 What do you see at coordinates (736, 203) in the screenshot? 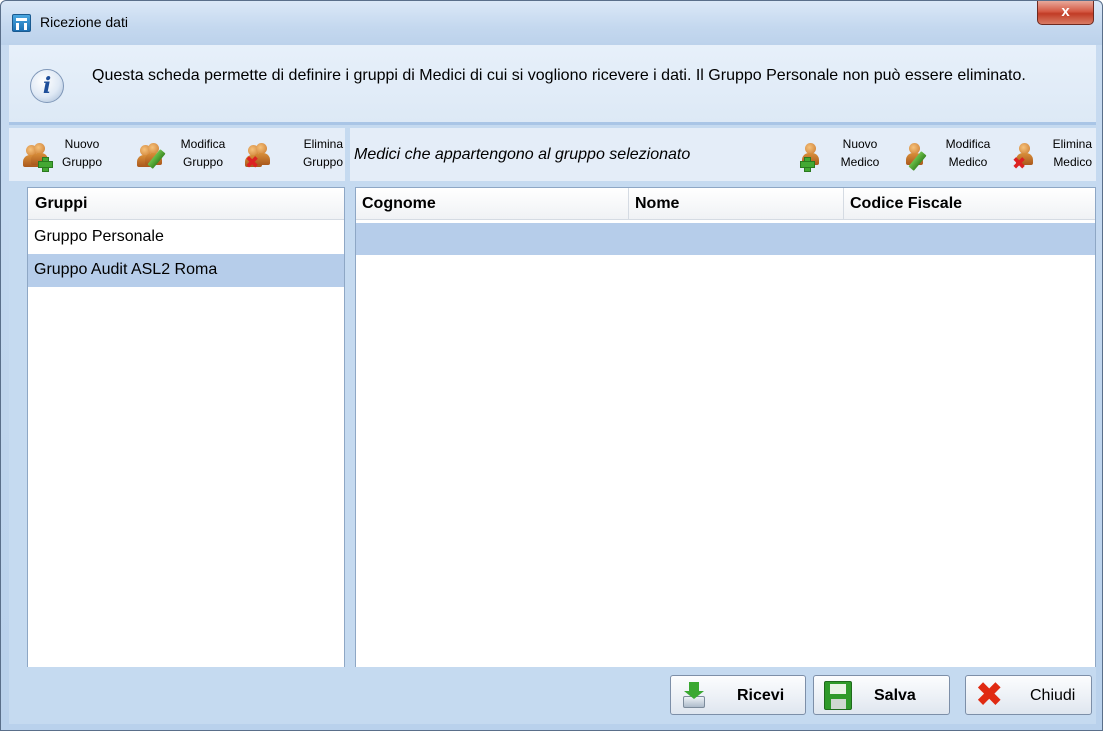
I see `column-header-nome: Nome` at bounding box center [736, 203].